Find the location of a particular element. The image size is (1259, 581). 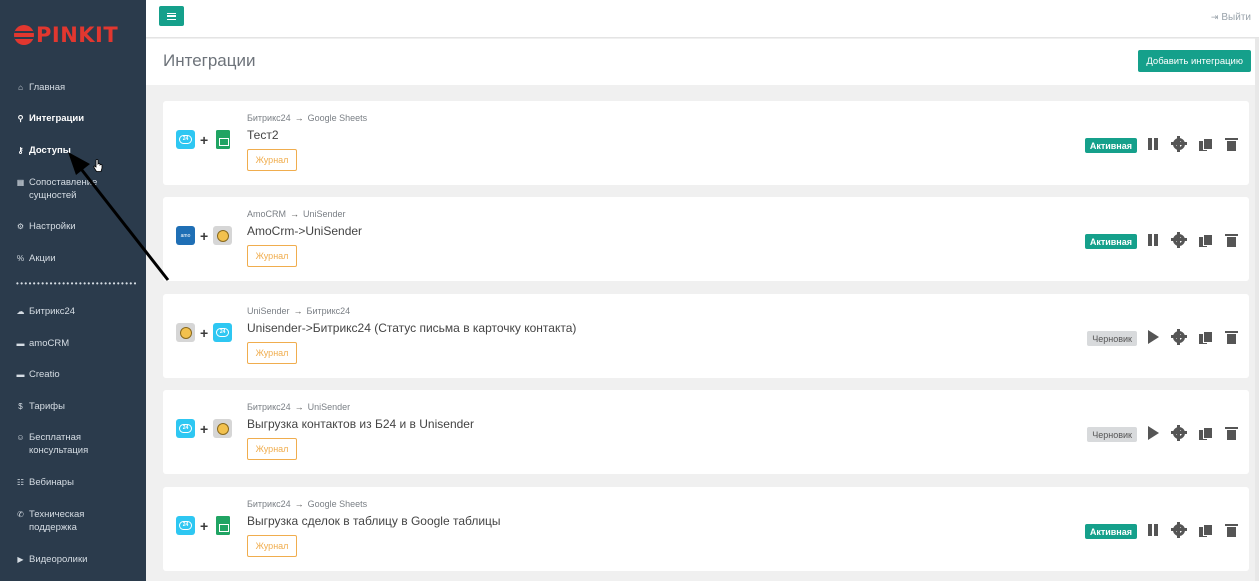

sidebar-item-label: Видеоролики is located at coordinates (58, 559).